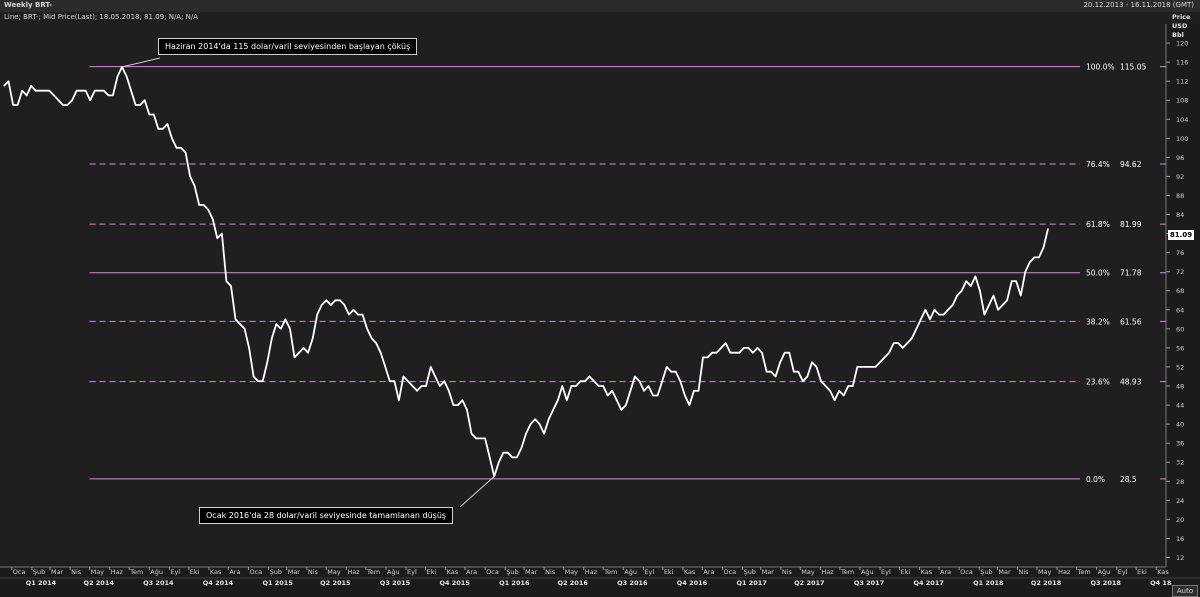  I want to click on x-tick-label: Mar, so click(294, 572).